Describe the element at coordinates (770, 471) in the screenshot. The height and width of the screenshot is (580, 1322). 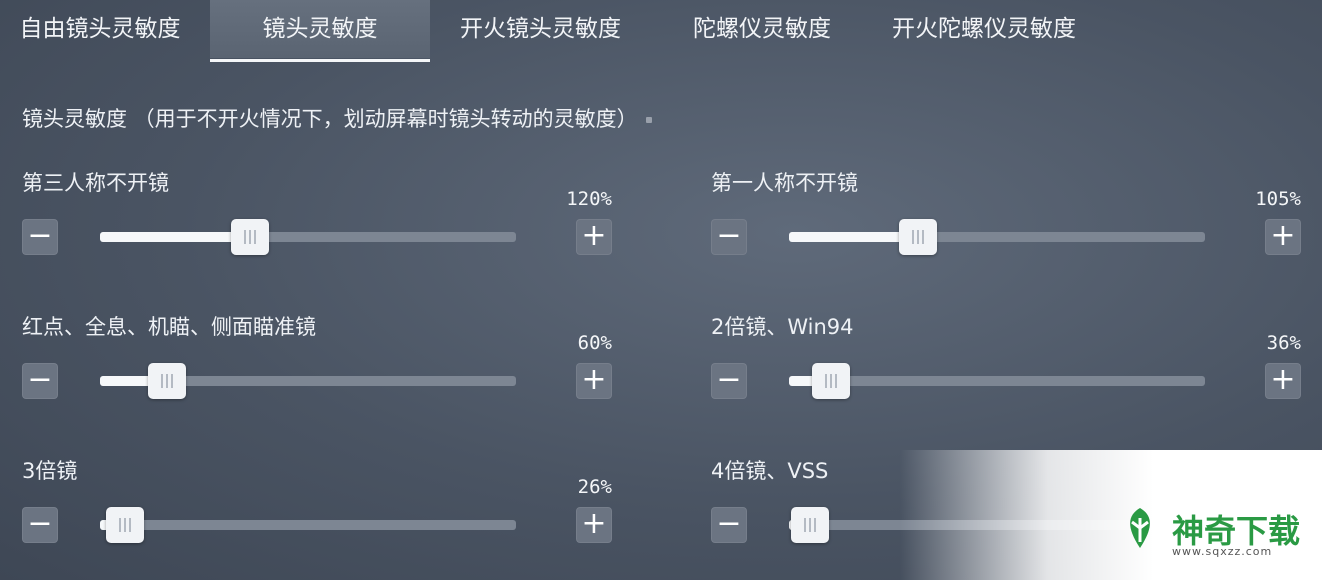
I see `setting-label: 4倍镜、VSS` at that location.